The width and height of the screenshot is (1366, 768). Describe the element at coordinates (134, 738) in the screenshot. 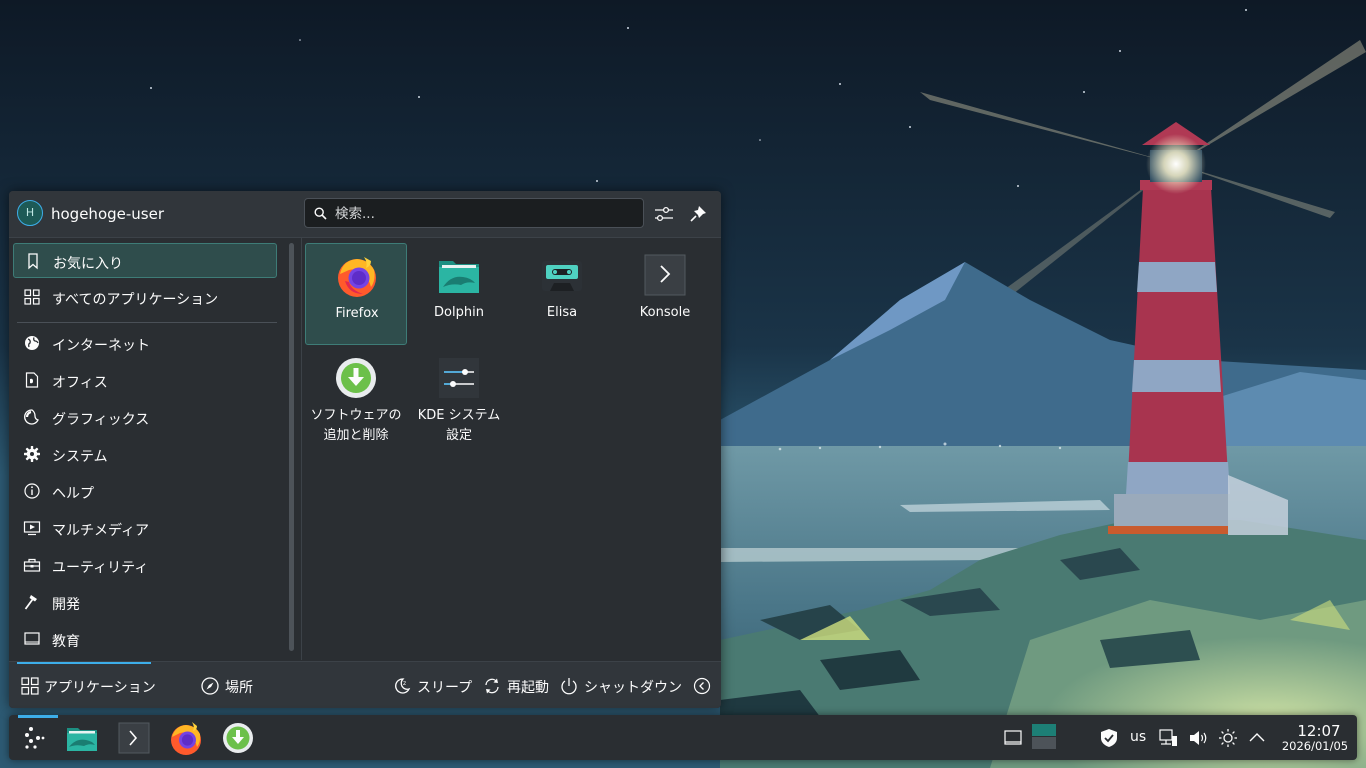

I see `konsole-taskbar-icon` at that location.